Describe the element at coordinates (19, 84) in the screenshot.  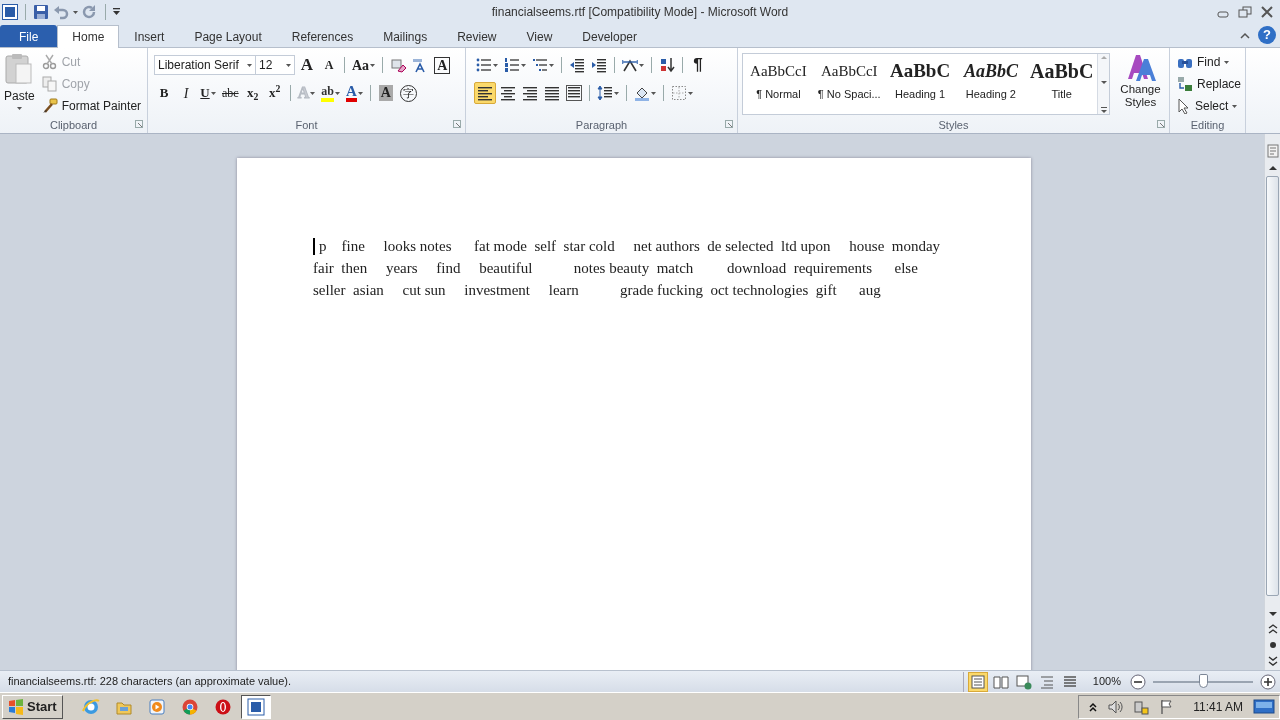
I see `paste-button: Paste` at that location.